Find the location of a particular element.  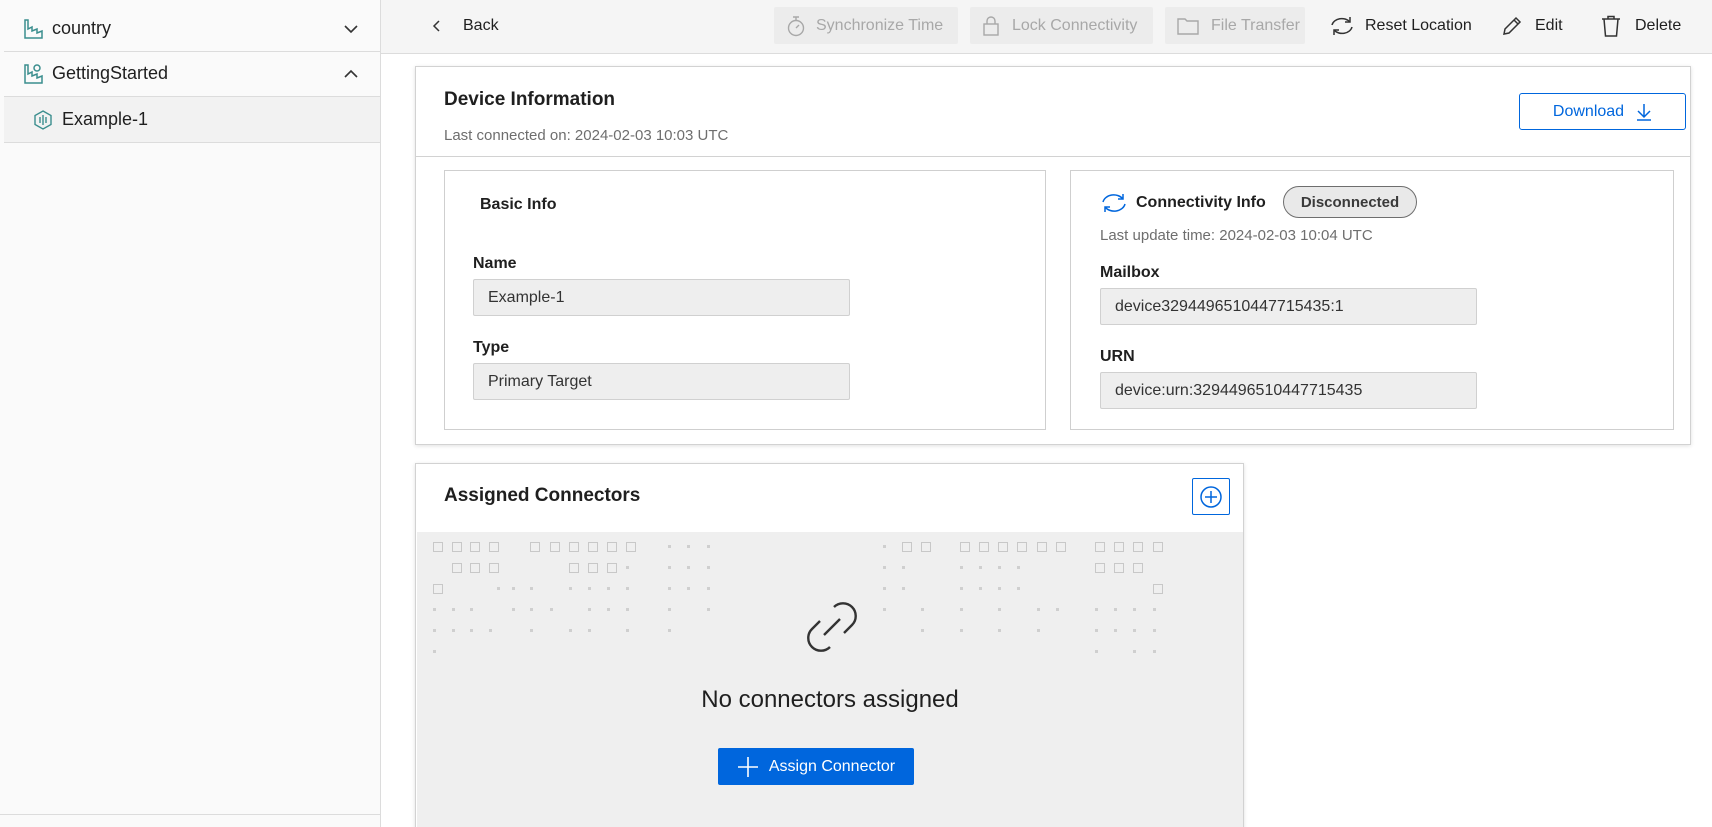

reset-location-button: Reset Location is located at coordinates (1400, 25).